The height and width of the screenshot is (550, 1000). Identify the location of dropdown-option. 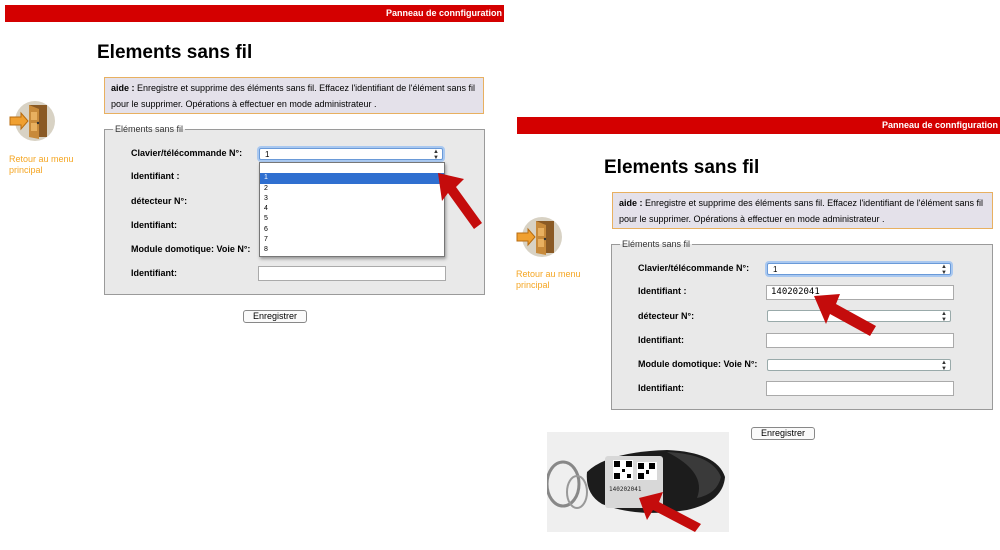
(352, 168).